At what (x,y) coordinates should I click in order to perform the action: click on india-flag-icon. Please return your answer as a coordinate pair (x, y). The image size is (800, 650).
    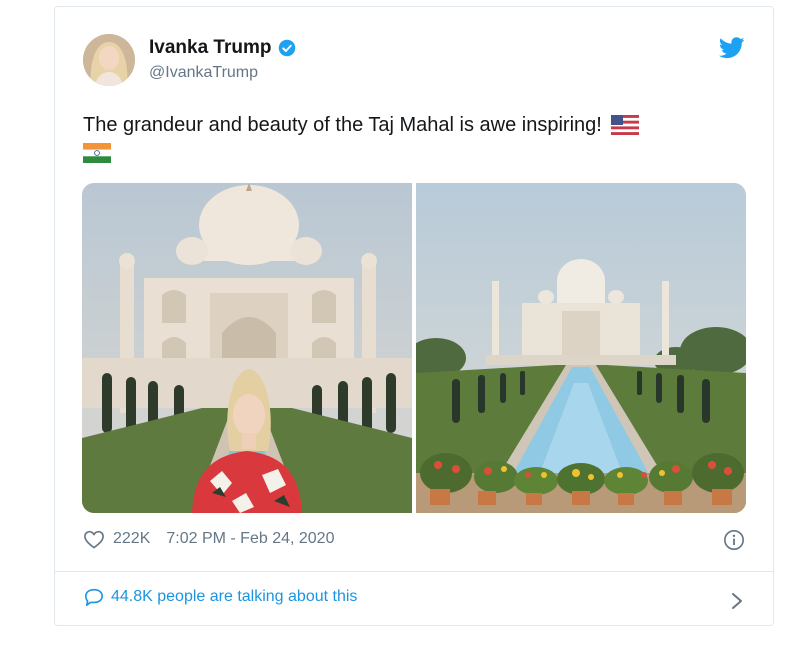
    Looking at the image, I should click on (97, 153).